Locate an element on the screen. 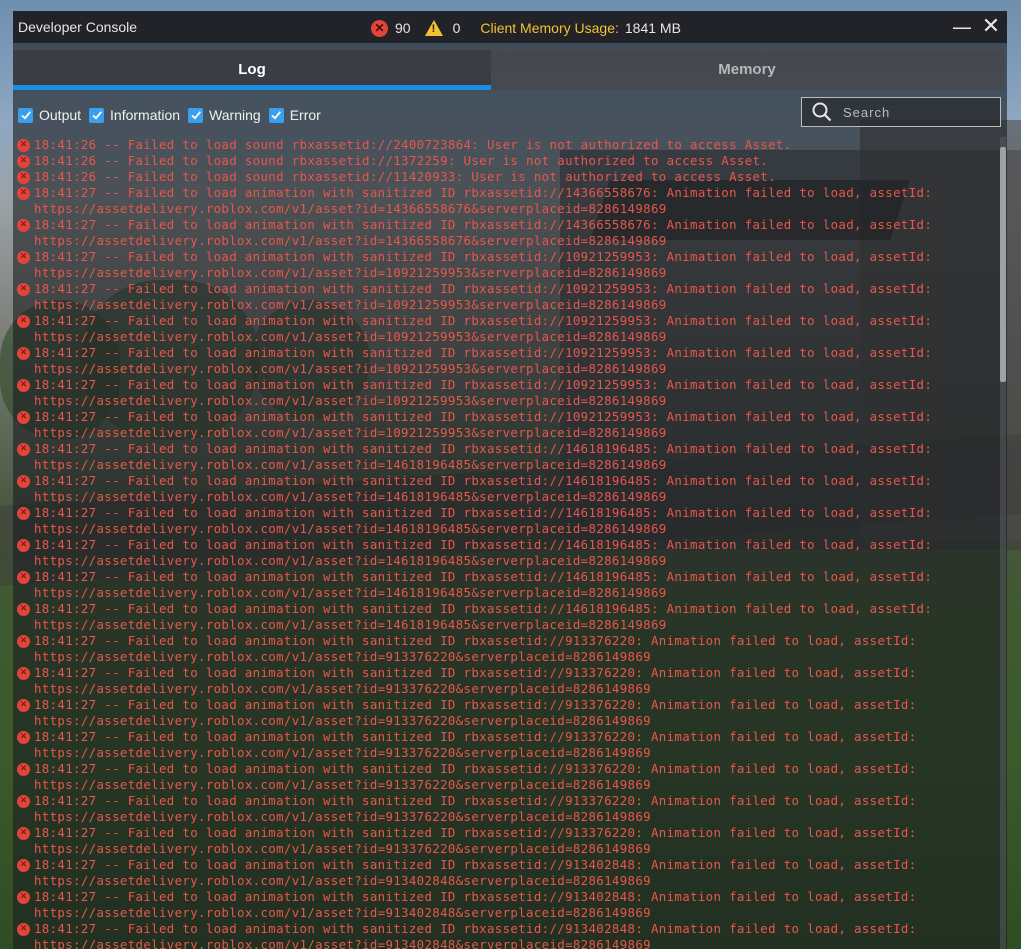 The image size is (1021, 949). filter-error: Error is located at coordinates (294, 115).